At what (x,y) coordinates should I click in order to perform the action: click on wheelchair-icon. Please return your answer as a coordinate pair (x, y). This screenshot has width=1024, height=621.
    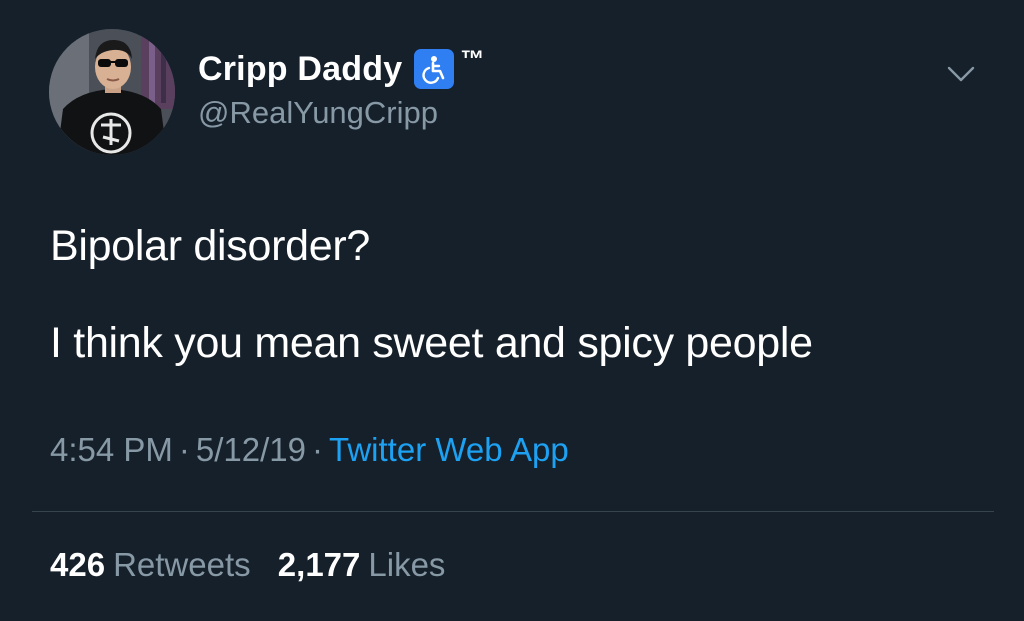
    Looking at the image, I should click on (434, 69).